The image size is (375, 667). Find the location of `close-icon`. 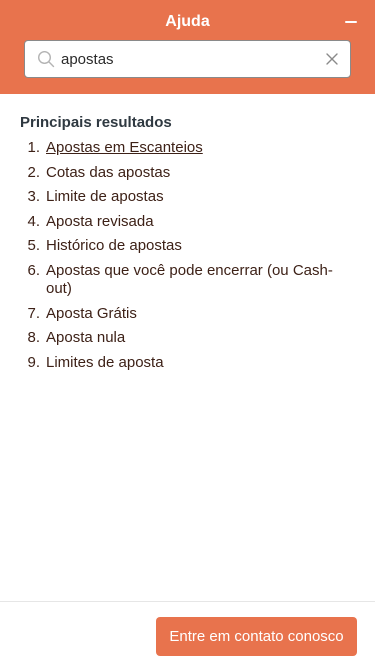

close-icon is located at coordinates (332, 59).